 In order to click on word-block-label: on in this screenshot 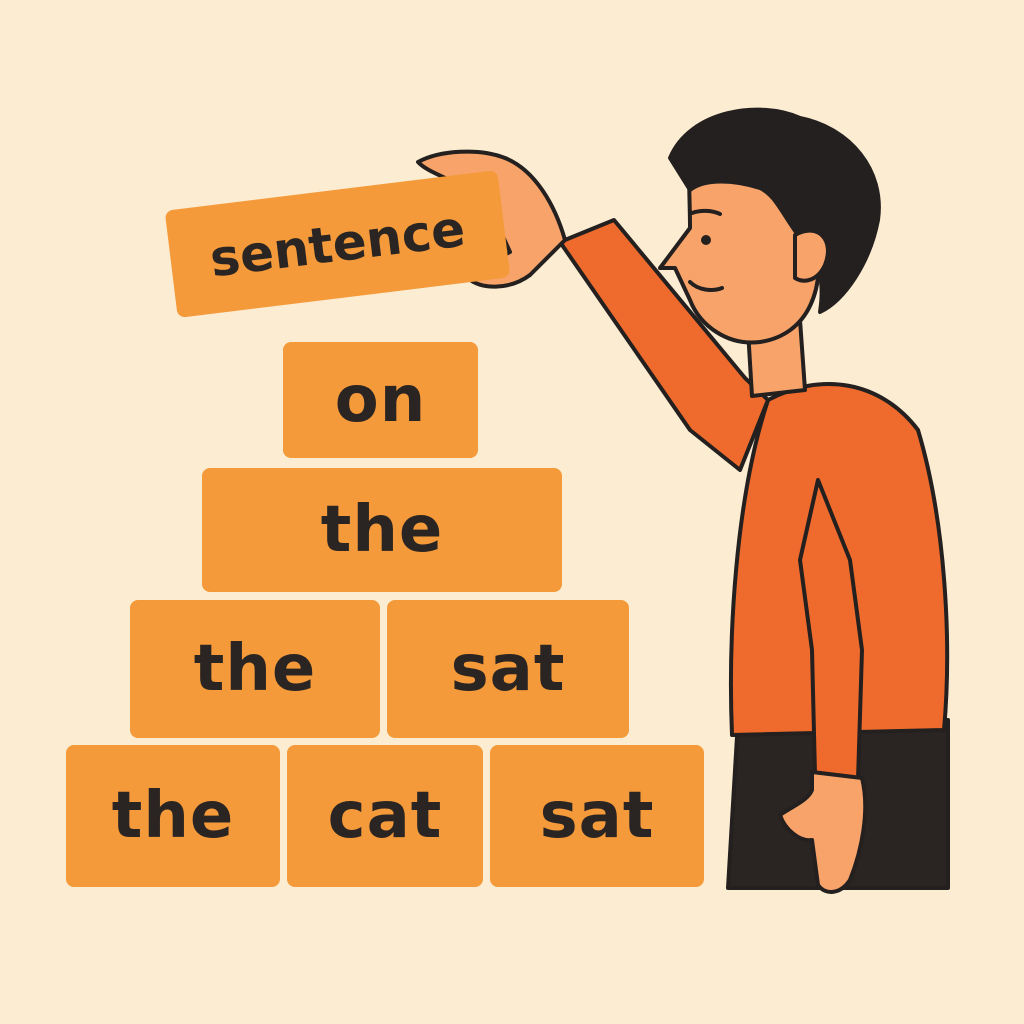, I will do `click(380, 400)`.